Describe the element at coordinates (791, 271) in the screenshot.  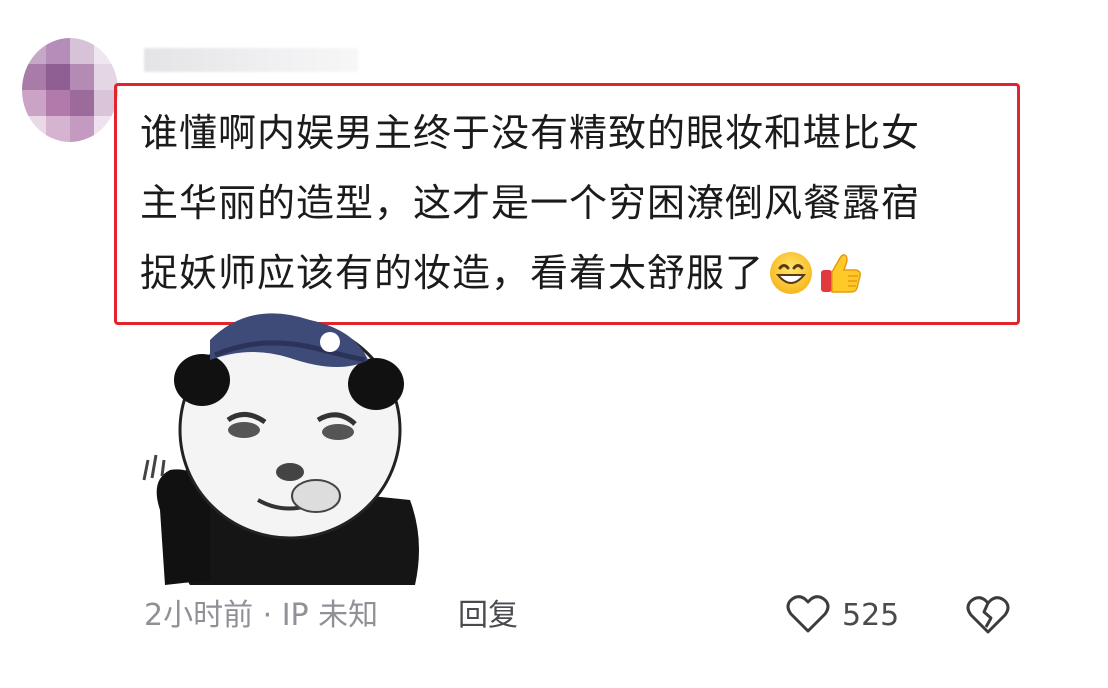
I see `grinning-face-icon` at that location.